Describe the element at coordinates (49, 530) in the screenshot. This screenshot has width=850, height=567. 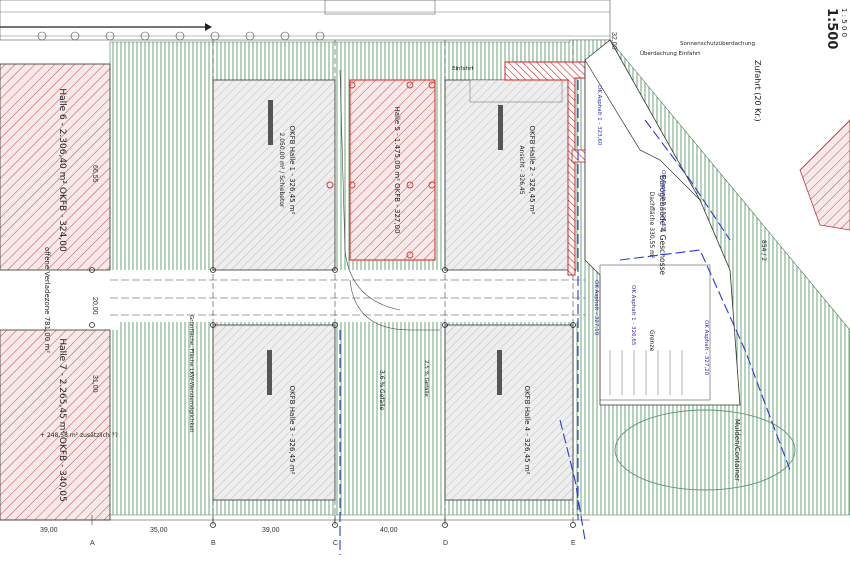
I see `dim-bottom-1: 39,00` at that location.